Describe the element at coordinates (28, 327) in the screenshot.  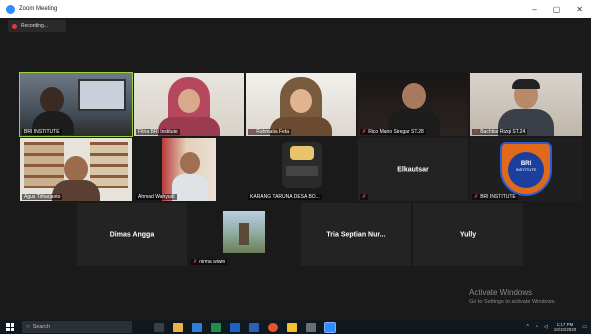
I see `search-icon: ○` at that location.